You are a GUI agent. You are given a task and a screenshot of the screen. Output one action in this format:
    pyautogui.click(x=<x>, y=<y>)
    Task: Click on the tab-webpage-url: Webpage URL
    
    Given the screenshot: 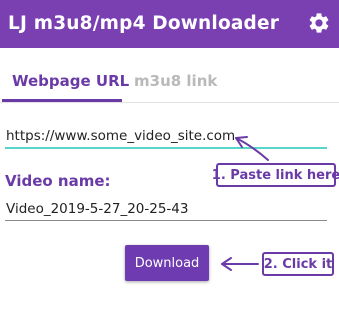 What is the action you would take?
    pyautogui.click(x=70, y=81)
    